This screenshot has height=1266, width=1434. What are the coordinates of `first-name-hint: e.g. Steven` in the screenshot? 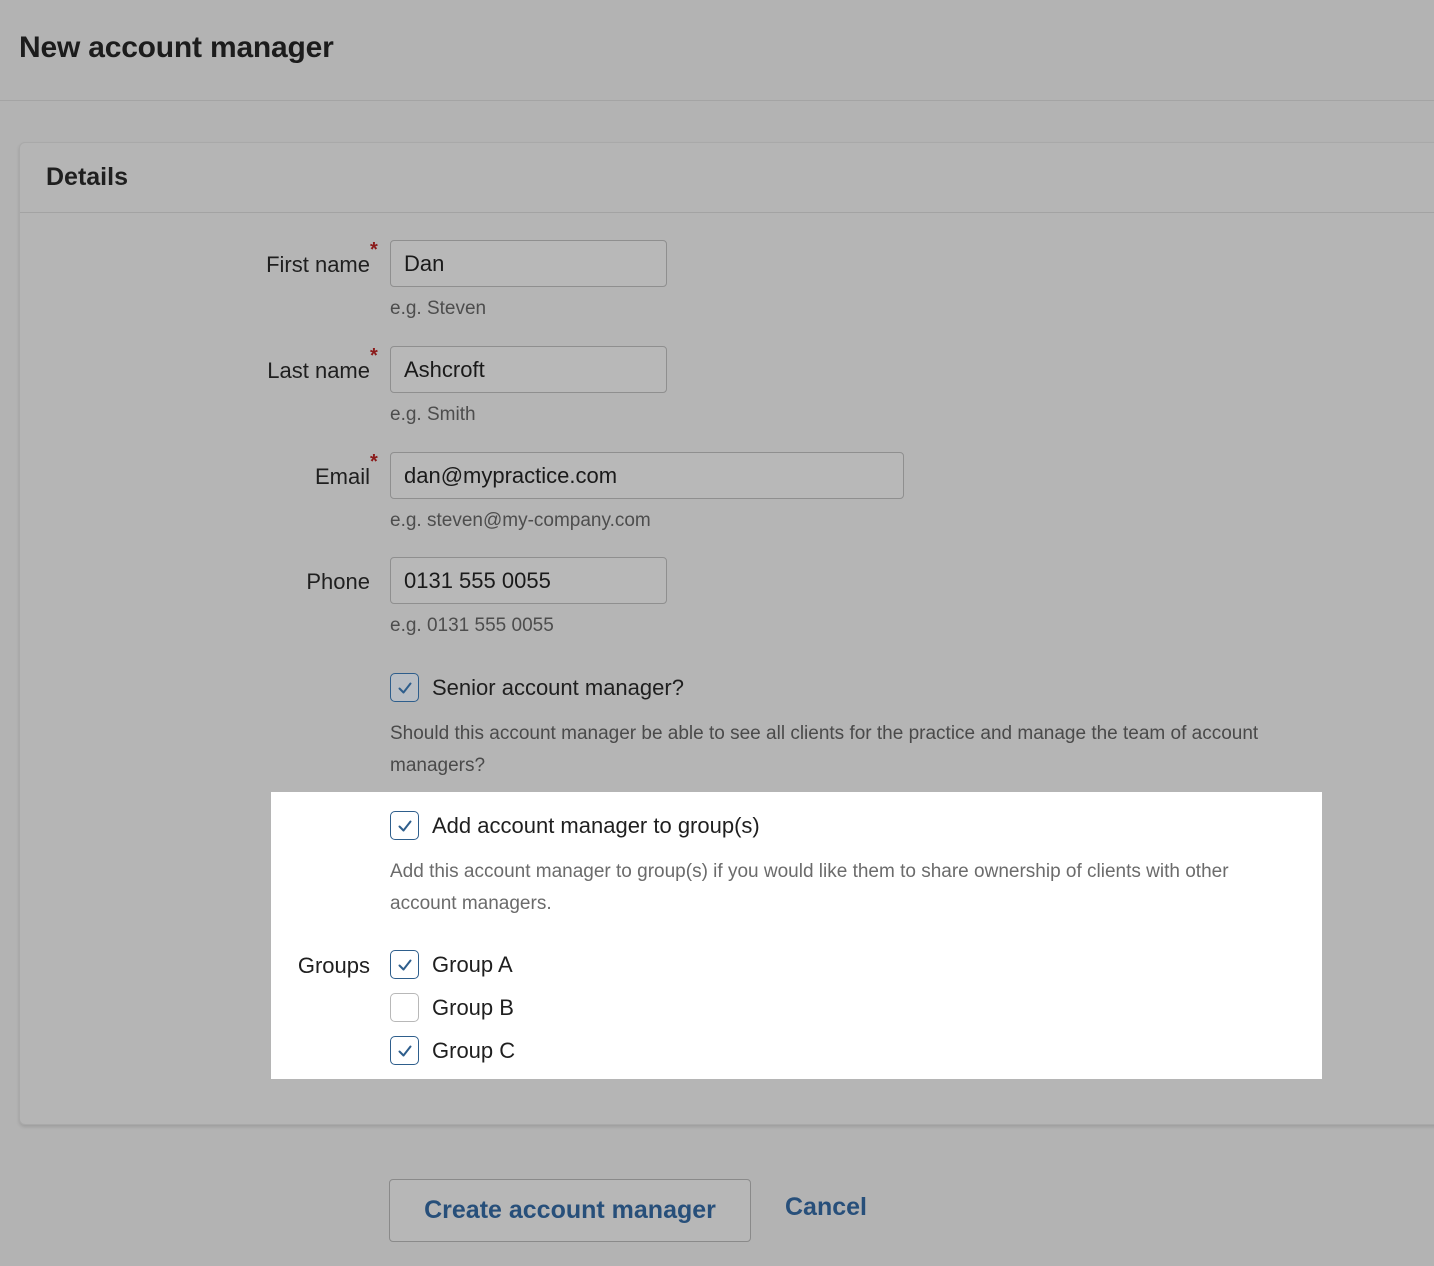 It's located at (438, 308).